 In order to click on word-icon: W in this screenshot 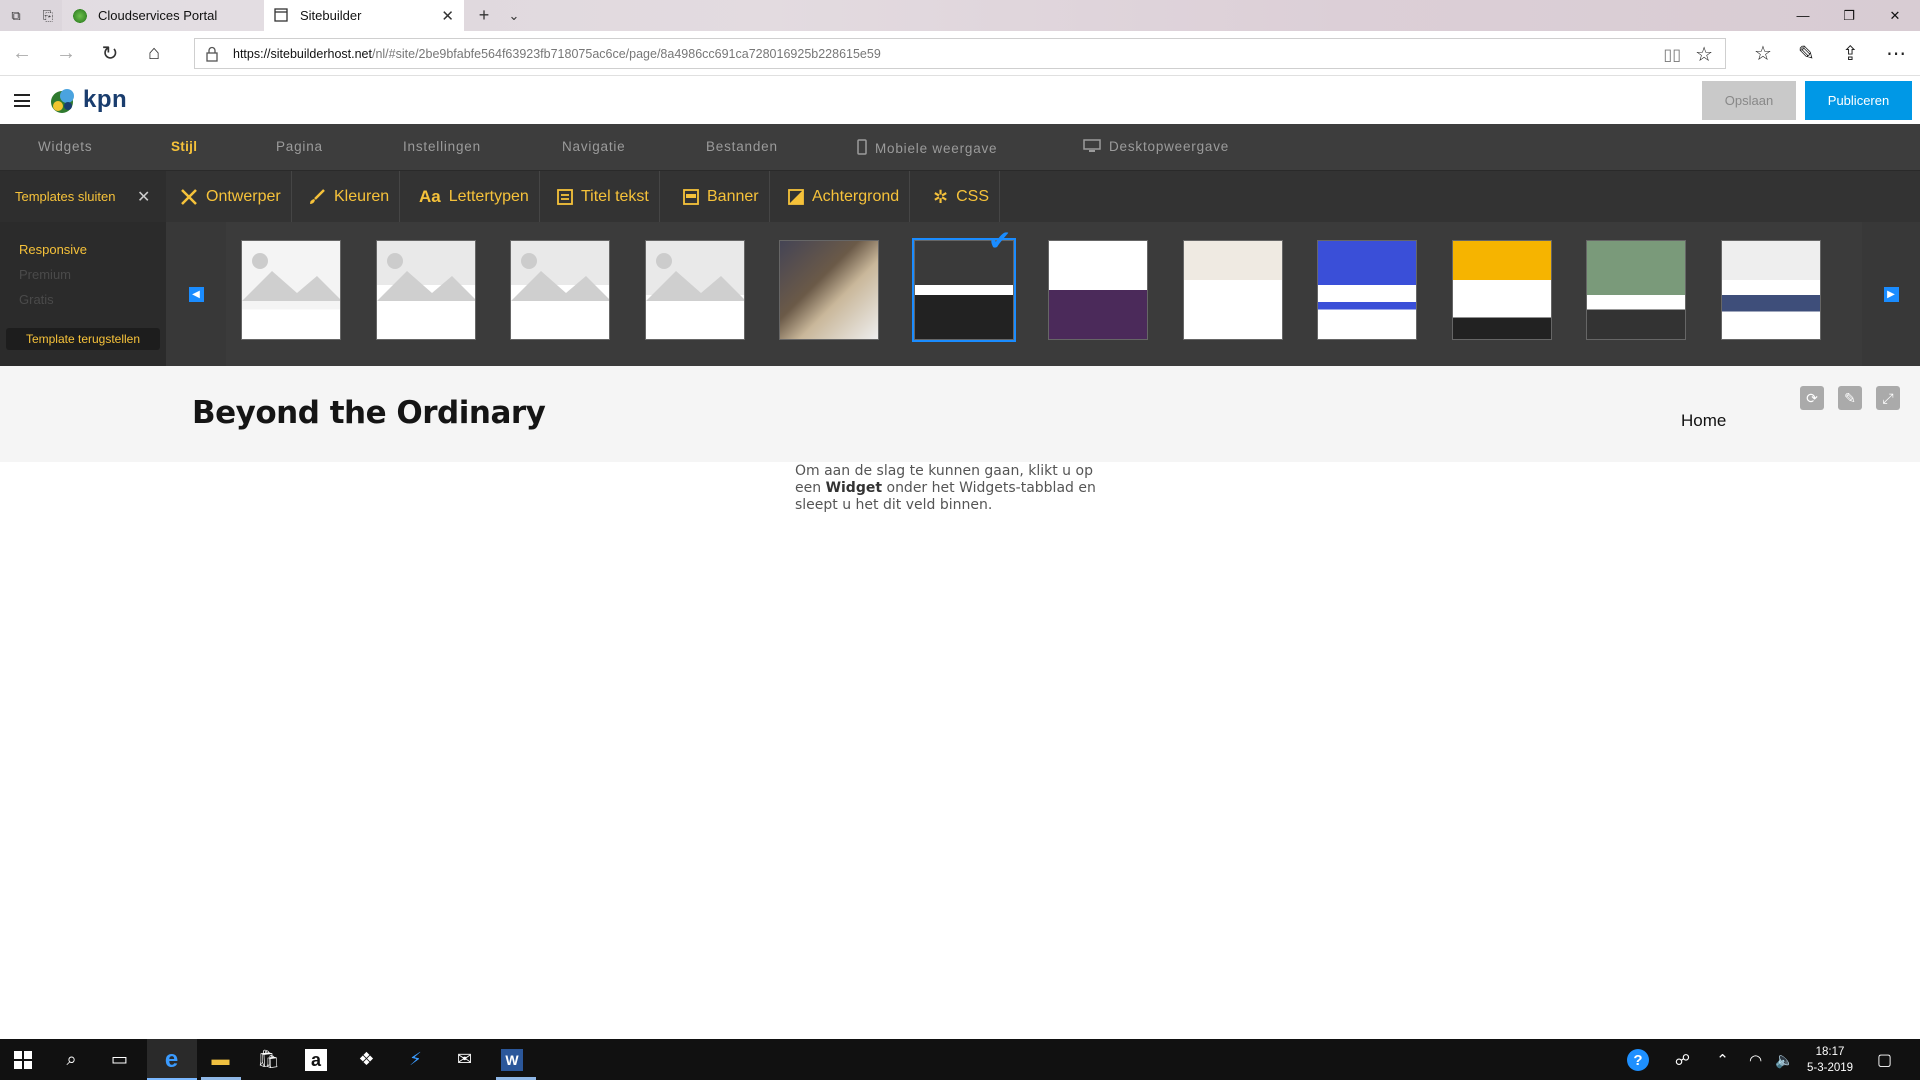, I will do `click(512, 1060)`.